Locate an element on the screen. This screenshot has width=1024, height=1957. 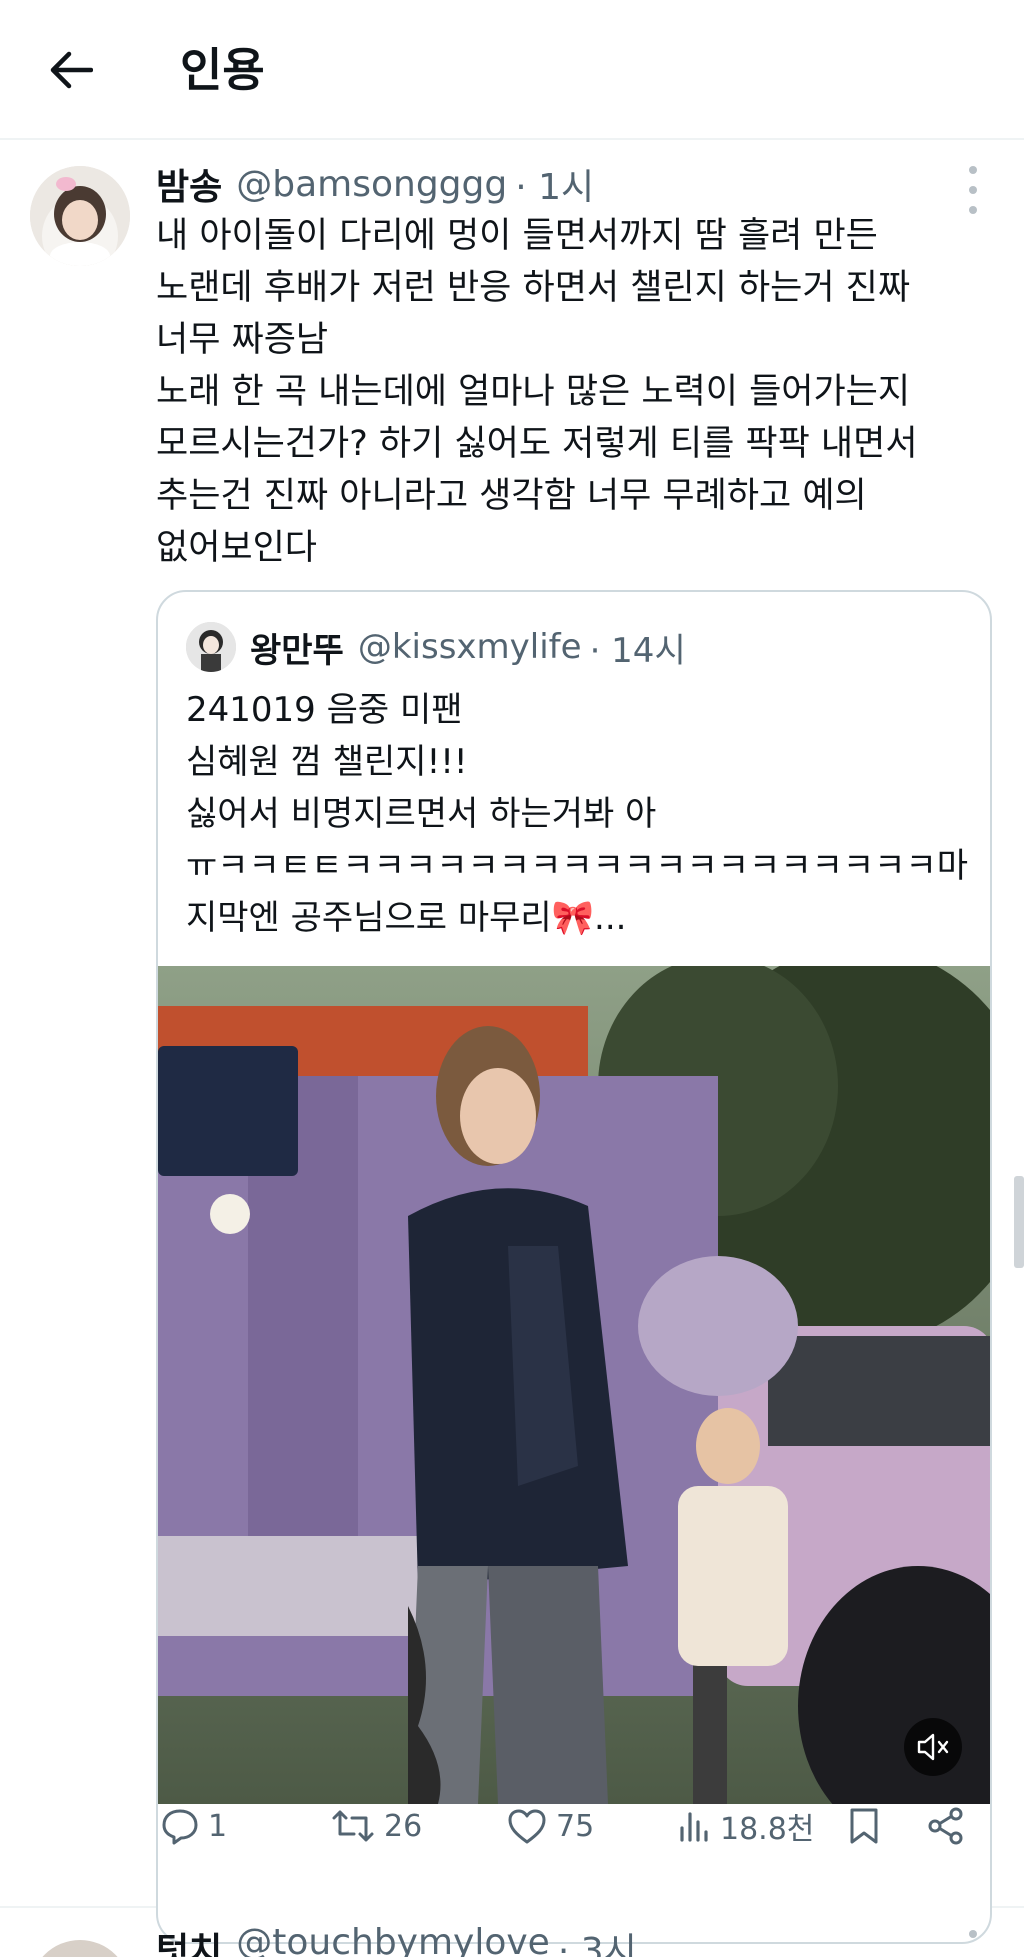
user-handle: @bamsongggg is located at coordinates (371, 184).